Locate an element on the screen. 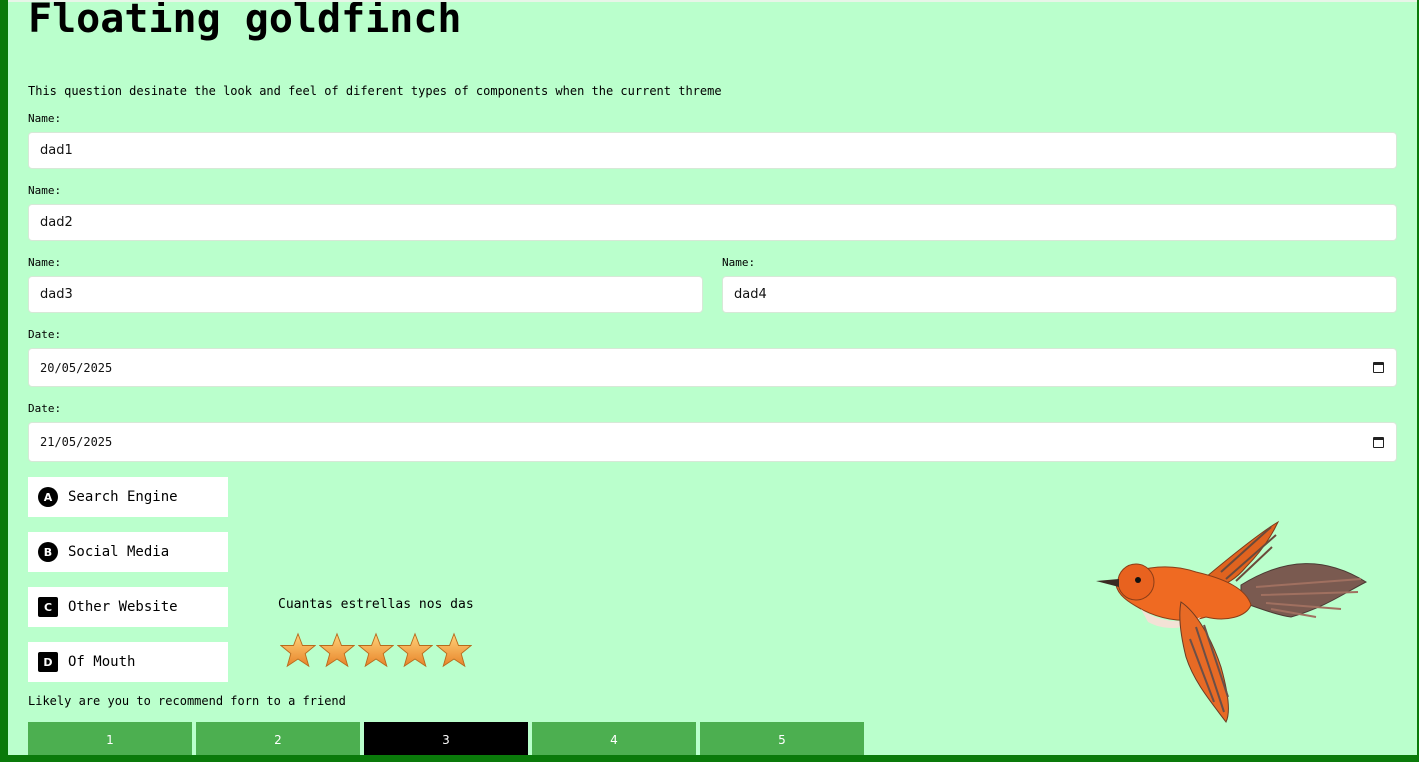  scale-button-4: 4 is located at coordinates (614, 738).